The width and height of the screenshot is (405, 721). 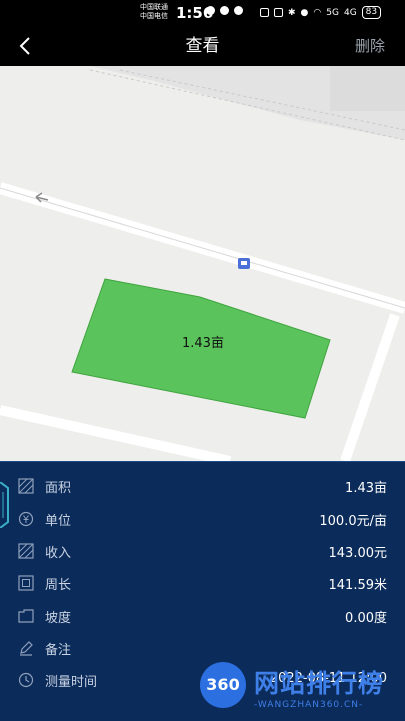 What do you see at coordinates (366, 488) in the screenshot?
I see `area-value: 1.43亩` at bounding box center [366, 488].